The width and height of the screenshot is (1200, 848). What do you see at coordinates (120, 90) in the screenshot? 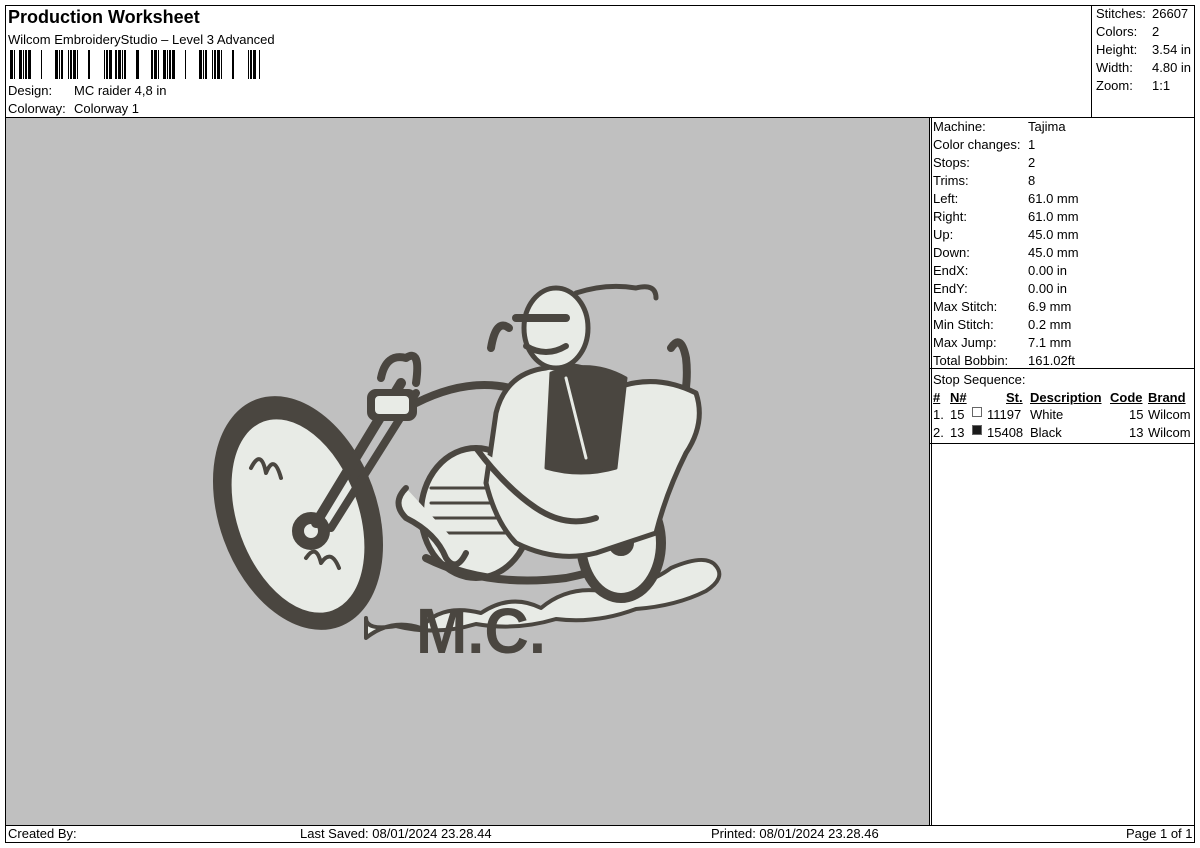
I see `design-value: MC raider 4,8 in` at bounding box center [120, 90].